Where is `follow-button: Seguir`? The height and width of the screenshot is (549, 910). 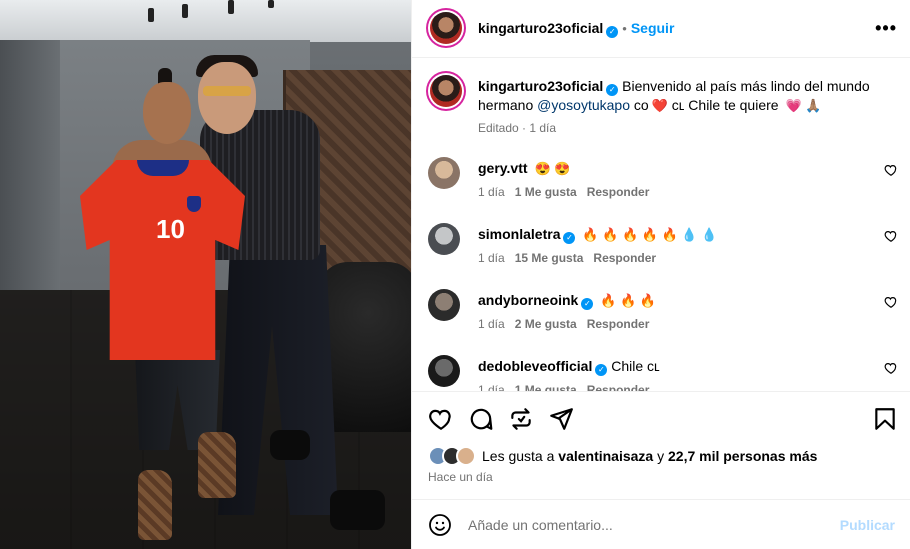 follow-button: Seguir is located at coordinates (653, 28).